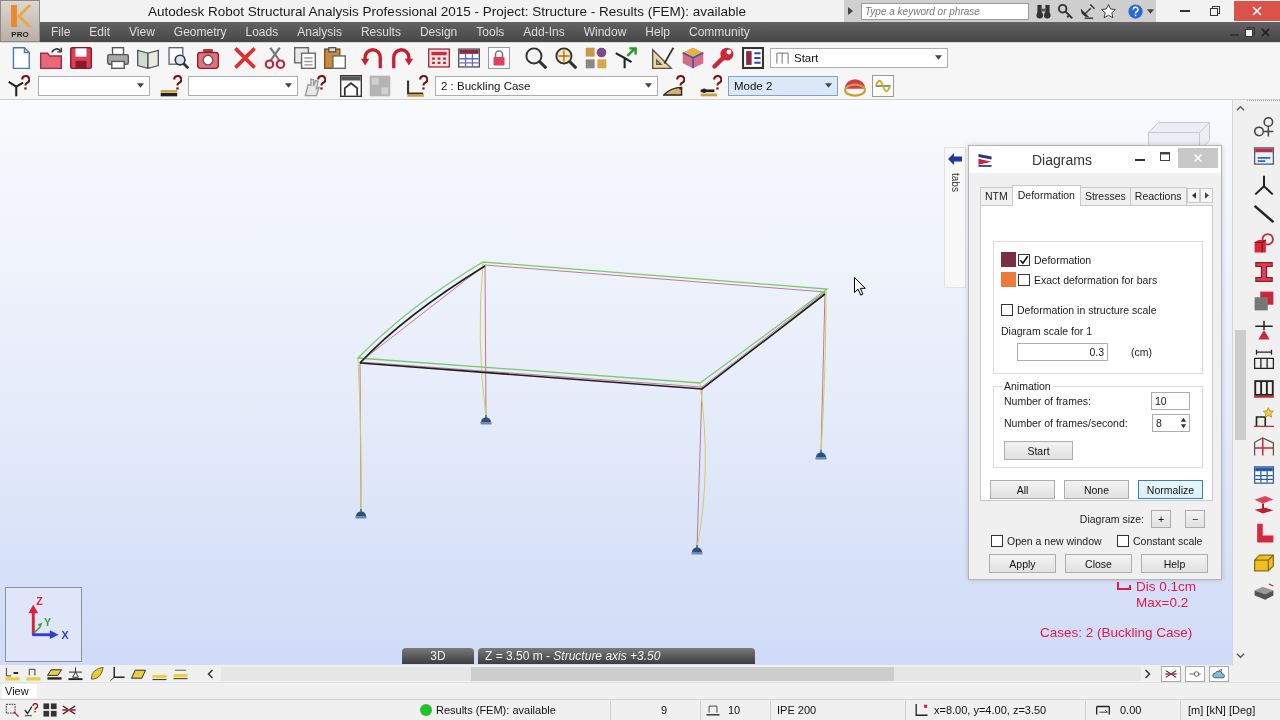  What do you see at coordinates (245, 57) in the screenshot?
I see `cross-mark-icon` at bounding box center [245, 57].